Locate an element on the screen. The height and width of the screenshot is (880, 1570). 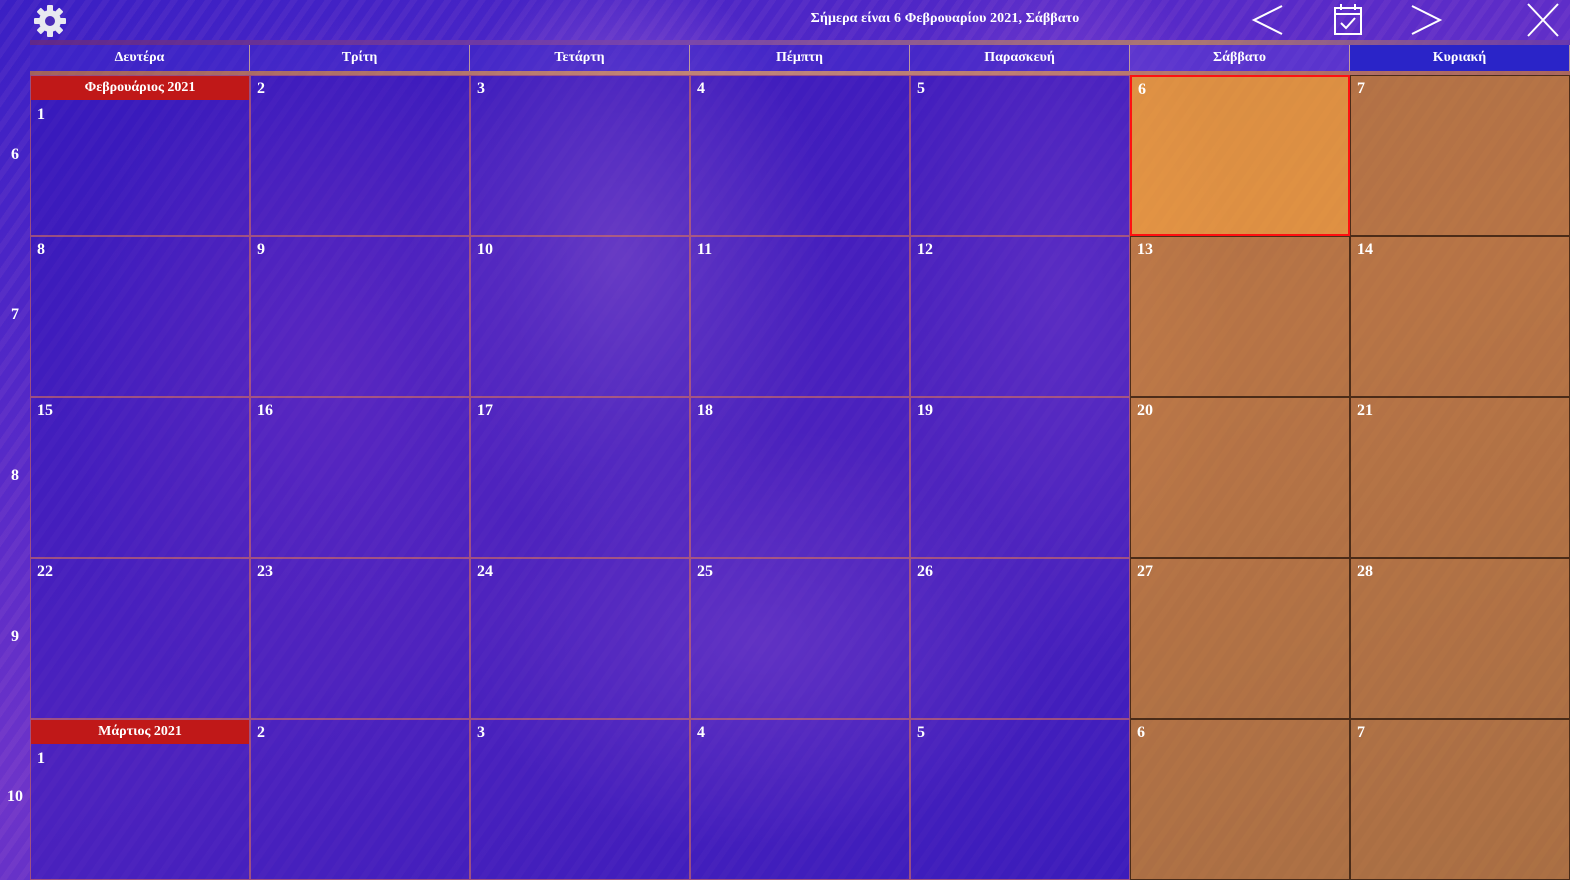
day-cell: 14 is located at coordinates (1460, 316).